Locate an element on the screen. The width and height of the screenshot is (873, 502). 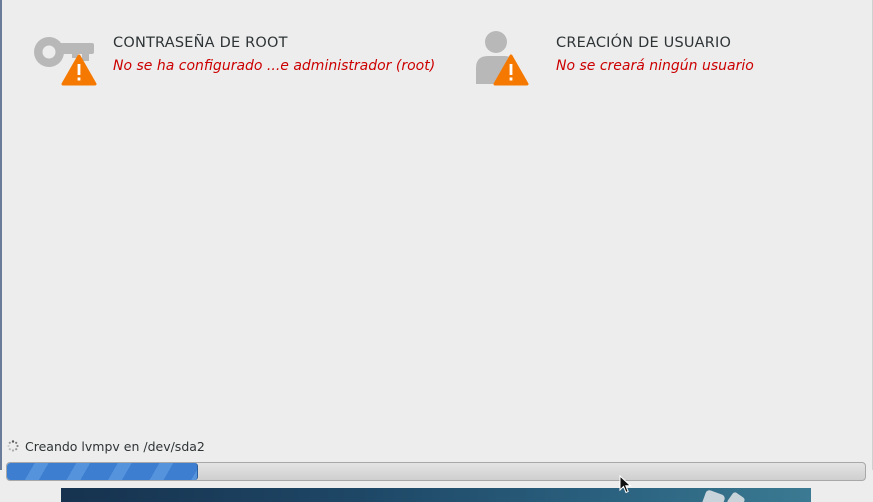
spoke-status: No se creará ningún usuario is located at coordinates (655, 66).